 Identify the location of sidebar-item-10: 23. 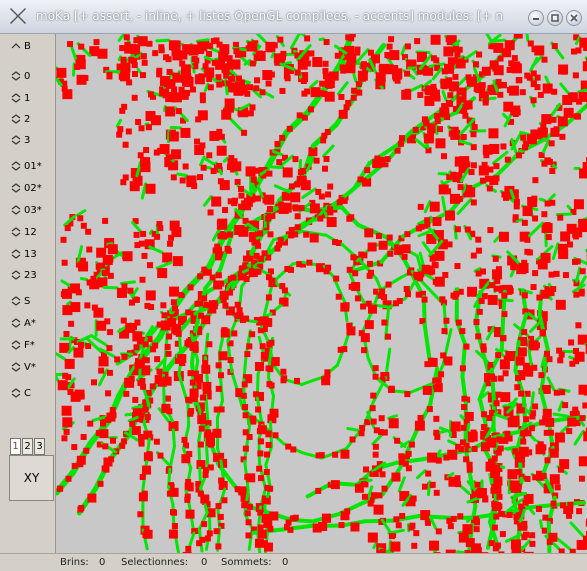
(24, 275).